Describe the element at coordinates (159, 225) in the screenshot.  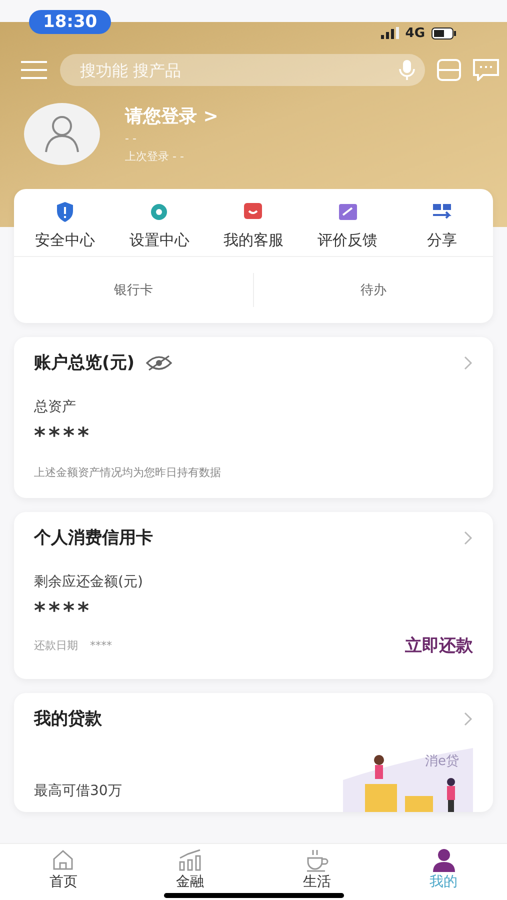
I see `shortcut-button: 设置中心` at that location.